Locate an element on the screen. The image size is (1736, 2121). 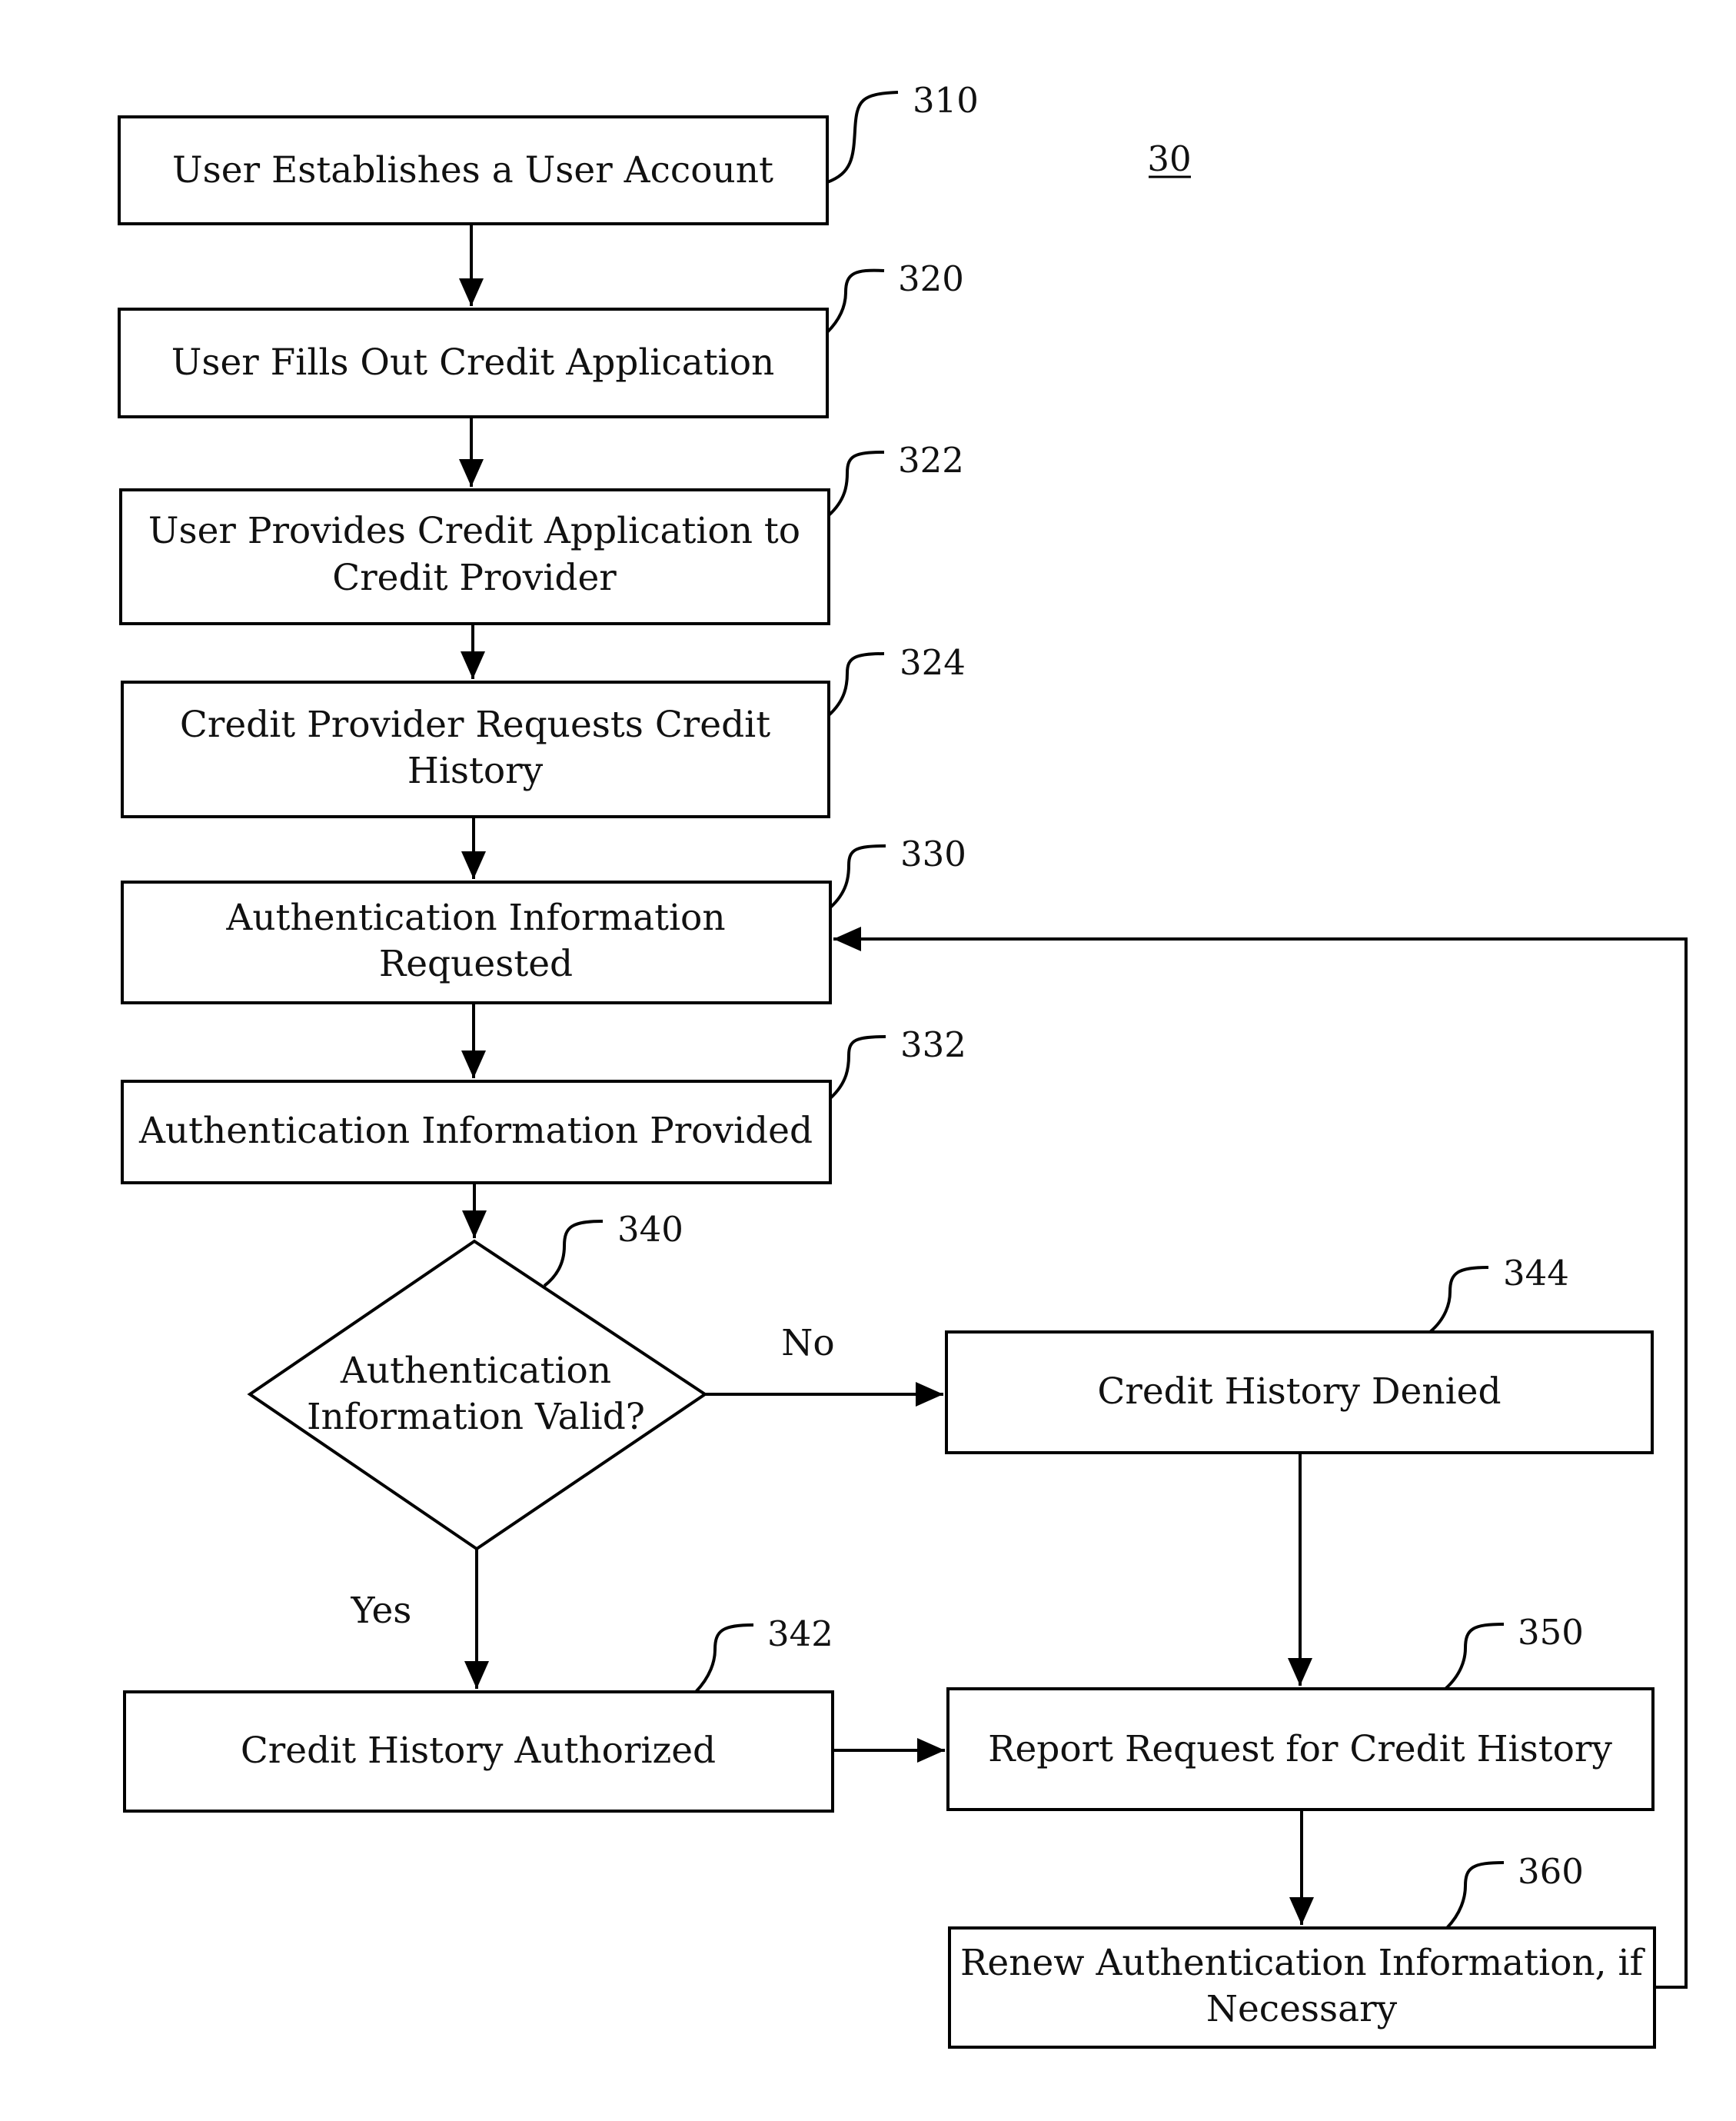
step-text: Authentication Information Provided is located at coordinates (475, 1131).